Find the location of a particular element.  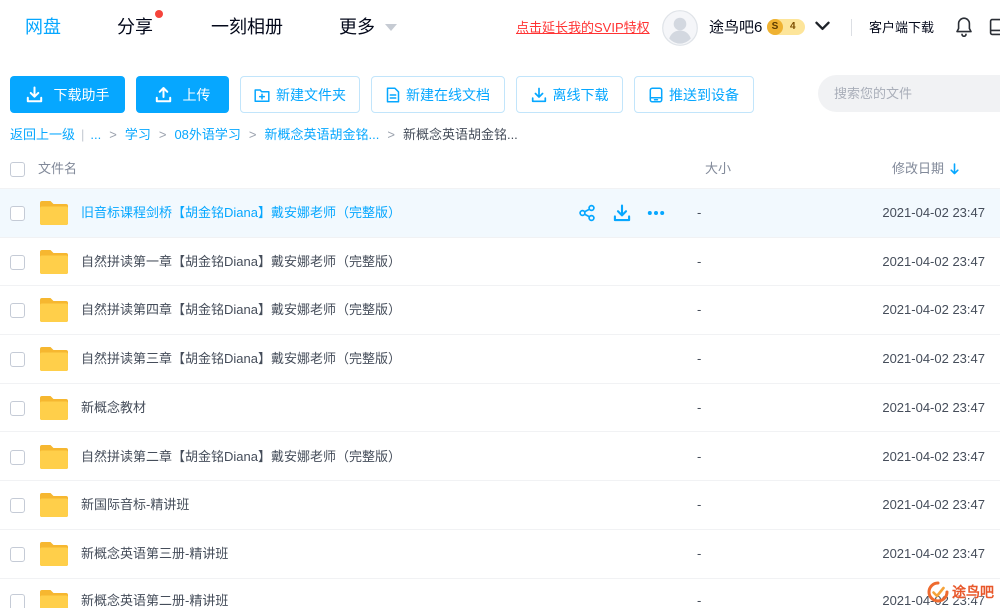

new-online-doc-button: 新建在线文档 is located at coordinates (438, 94).